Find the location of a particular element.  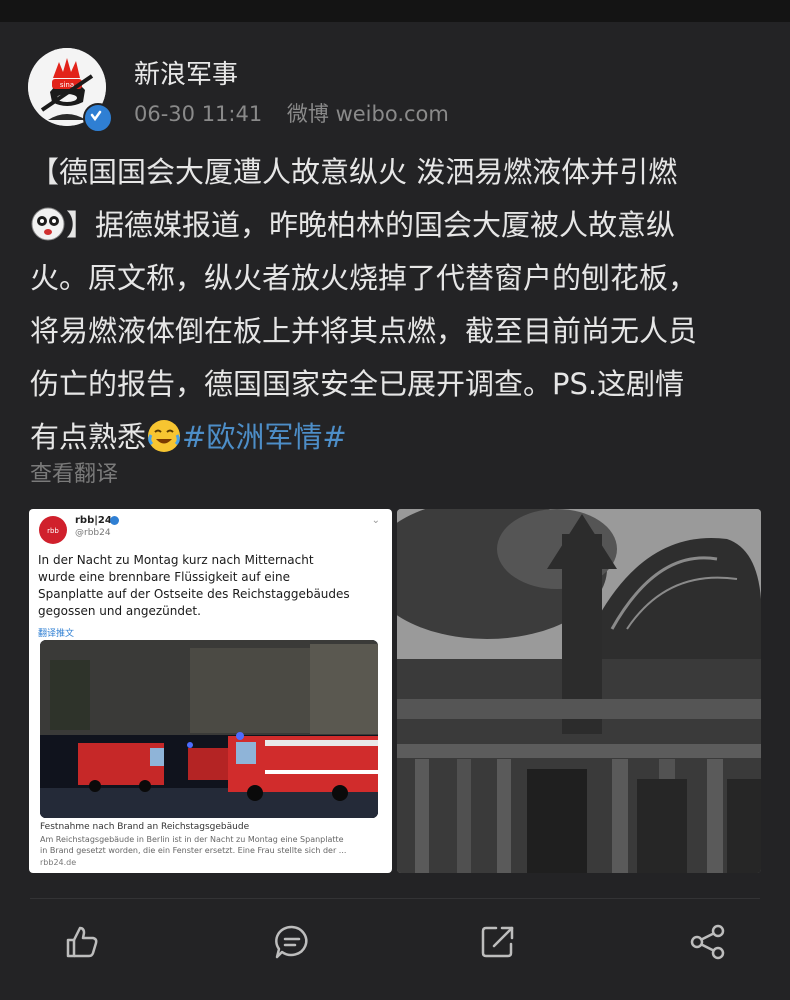

like-icon is located at coordinates (82, 942).